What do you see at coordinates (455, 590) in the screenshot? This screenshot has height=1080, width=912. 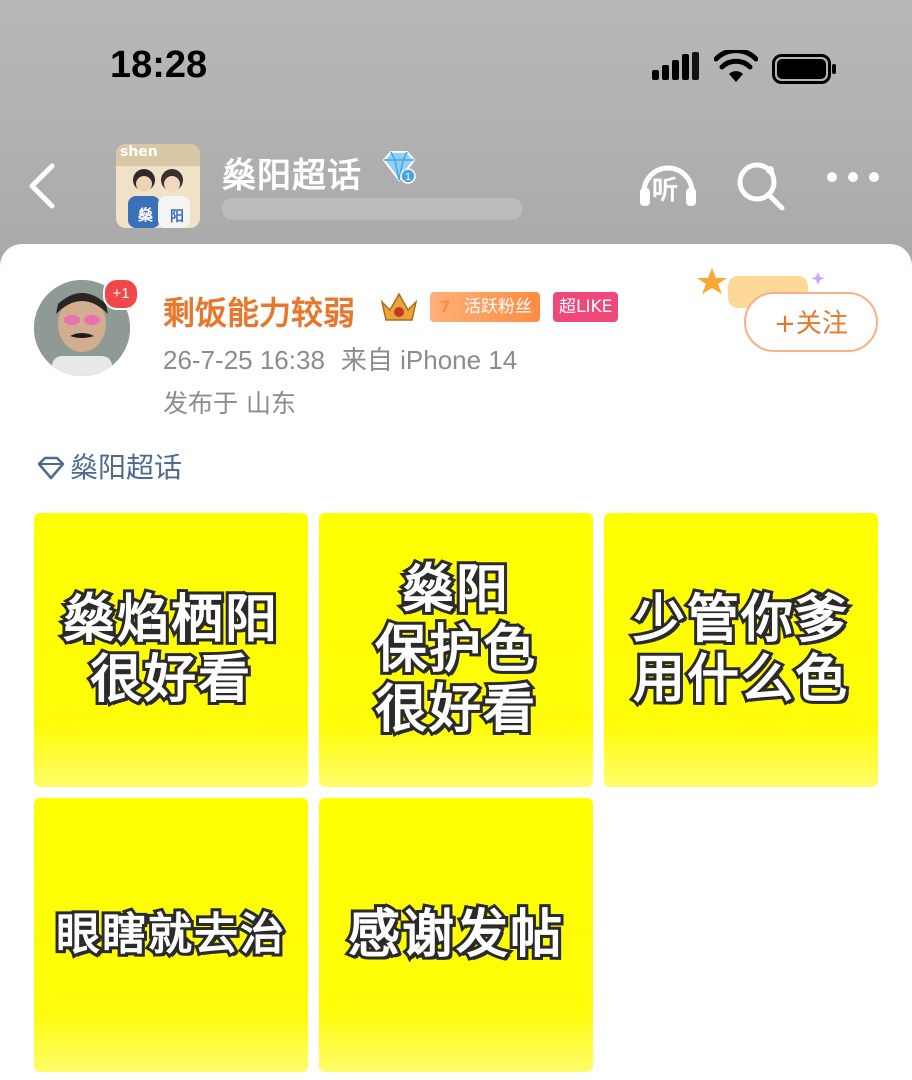 I see `image-text-line: 燊阳` at bounding box center [455, 590].